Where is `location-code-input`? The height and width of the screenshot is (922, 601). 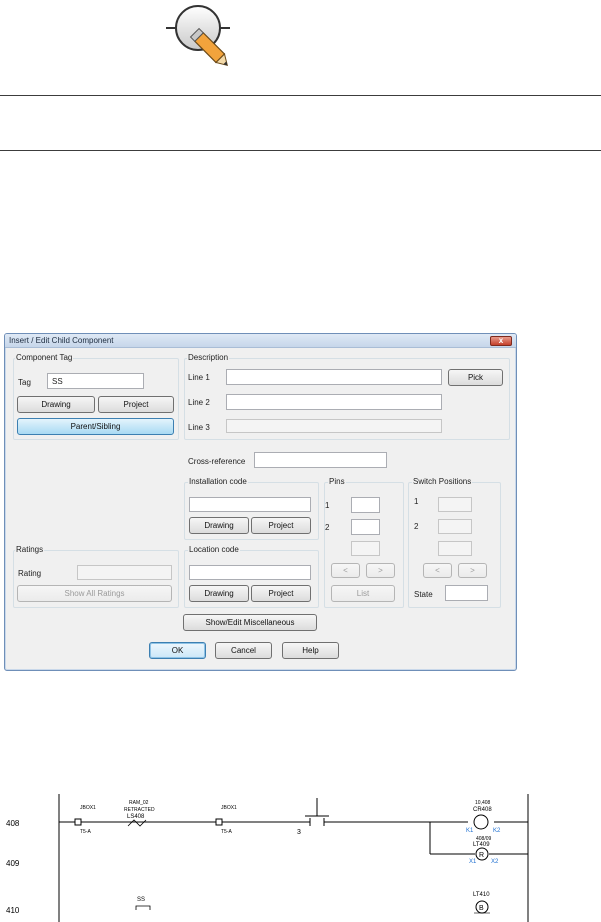
location-code-input is located at coordinates (250, 572).